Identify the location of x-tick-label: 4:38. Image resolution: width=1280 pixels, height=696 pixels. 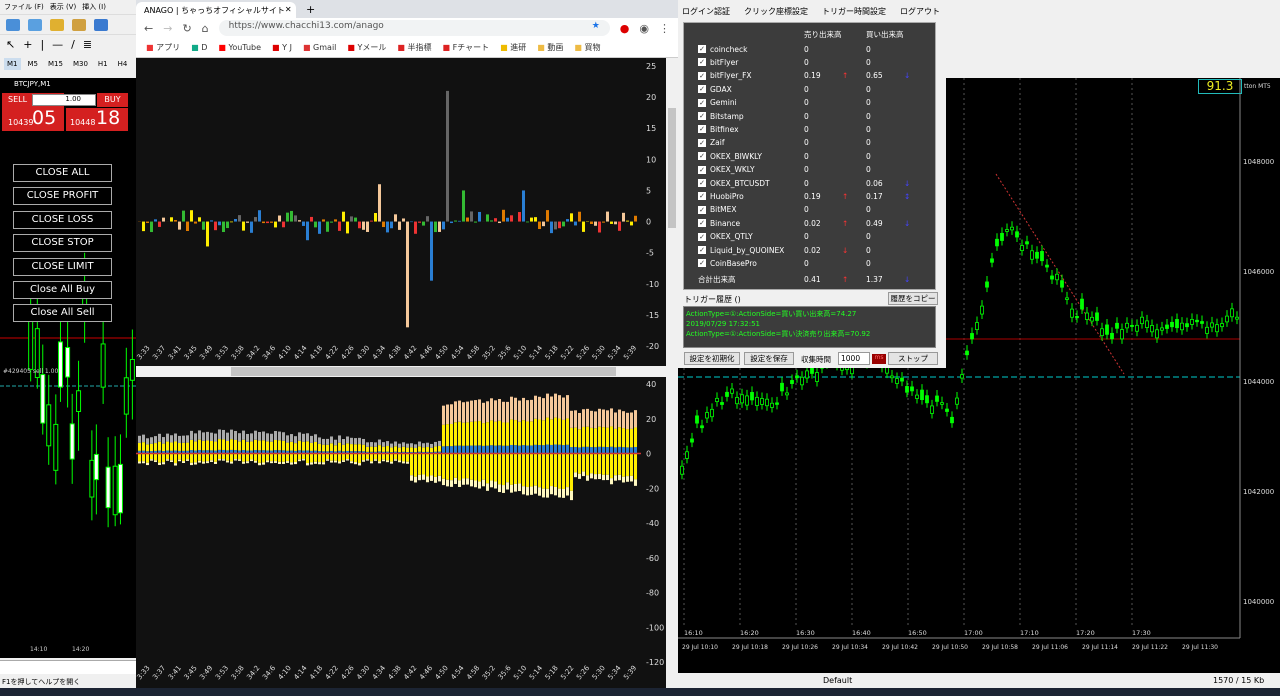
(395, 352).